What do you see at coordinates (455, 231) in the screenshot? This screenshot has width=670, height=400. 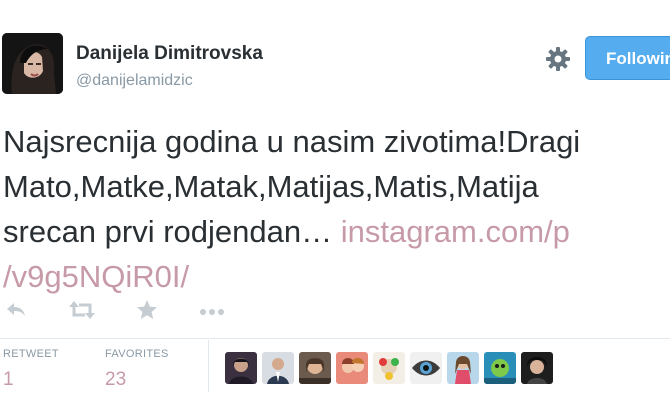 I see `instagram-link: instagram.com/p` at bounding box center [455, 231].